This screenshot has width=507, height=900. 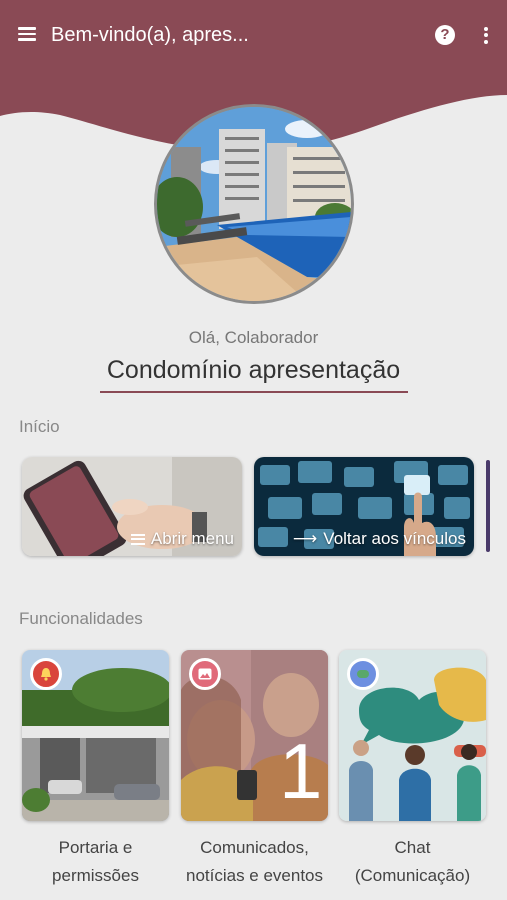 I want to click on overlay-number: 1, so click(x=301, y=771).